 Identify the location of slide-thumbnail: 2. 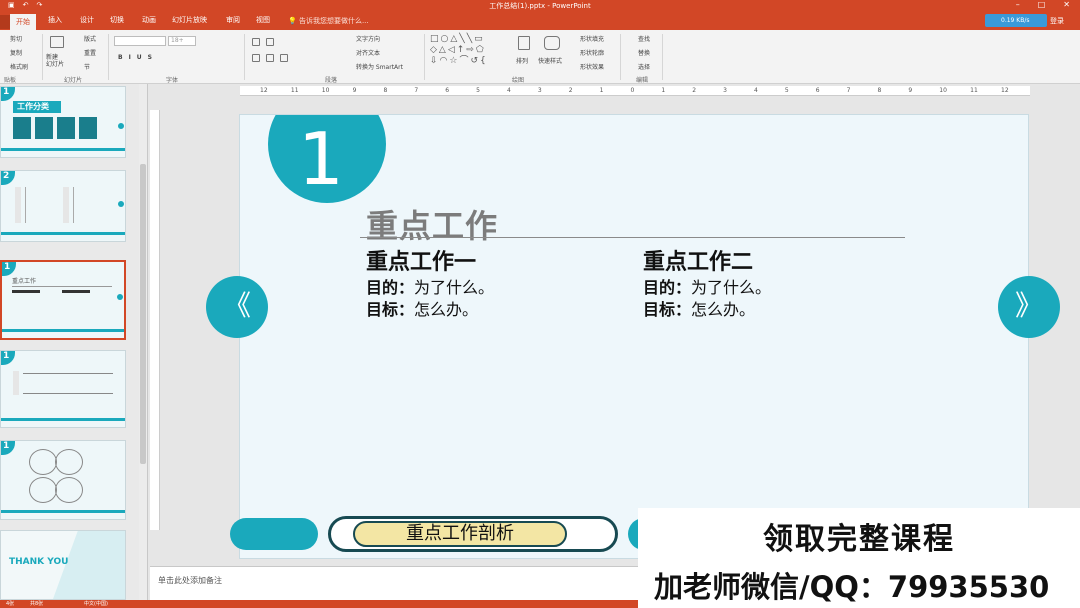
(63, 206).